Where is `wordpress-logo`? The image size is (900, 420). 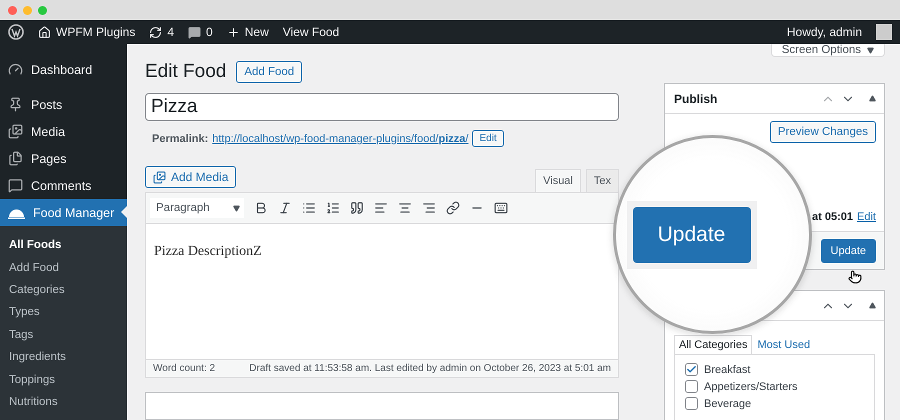
wordpress-logo is located at coordinates (16, 32).